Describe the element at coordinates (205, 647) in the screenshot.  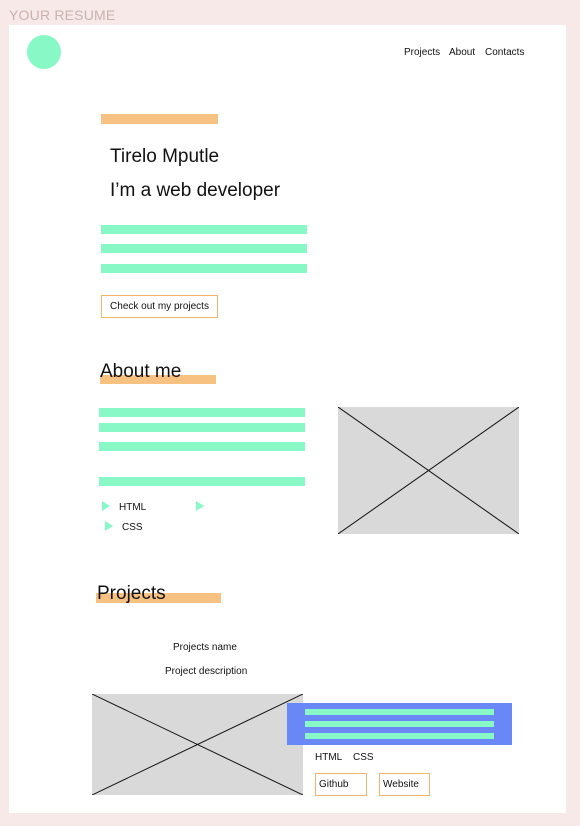
I see `project-name: Projects name` at that location.